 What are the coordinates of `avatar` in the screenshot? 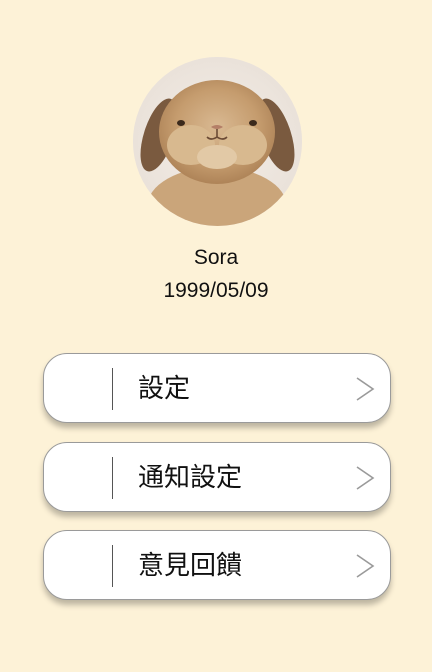 It's located at (217, 141).